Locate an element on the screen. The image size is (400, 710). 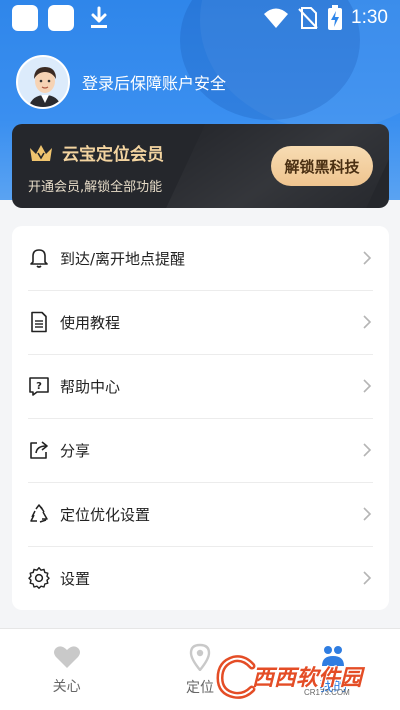
status-bar: 1:30 is located at coordinates (200, 18).